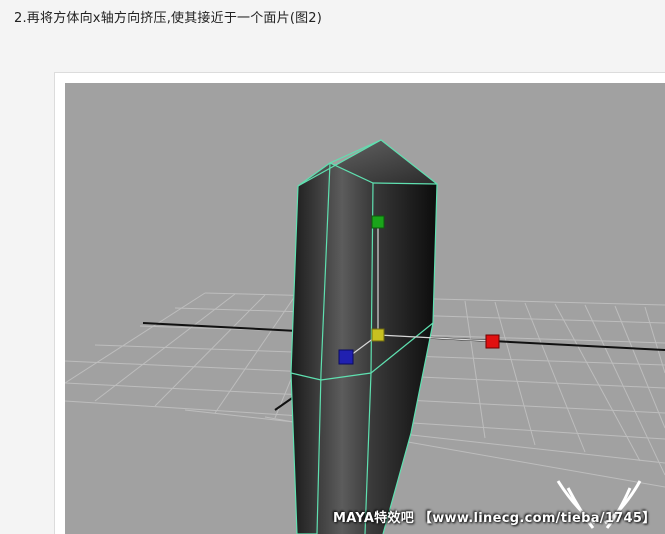 The width and height of the screenshot is (665, 534). What do you see at coordinates (378, 222) in the screenshot?
I see `y-axis-handle` at bounding box center [378, 222].